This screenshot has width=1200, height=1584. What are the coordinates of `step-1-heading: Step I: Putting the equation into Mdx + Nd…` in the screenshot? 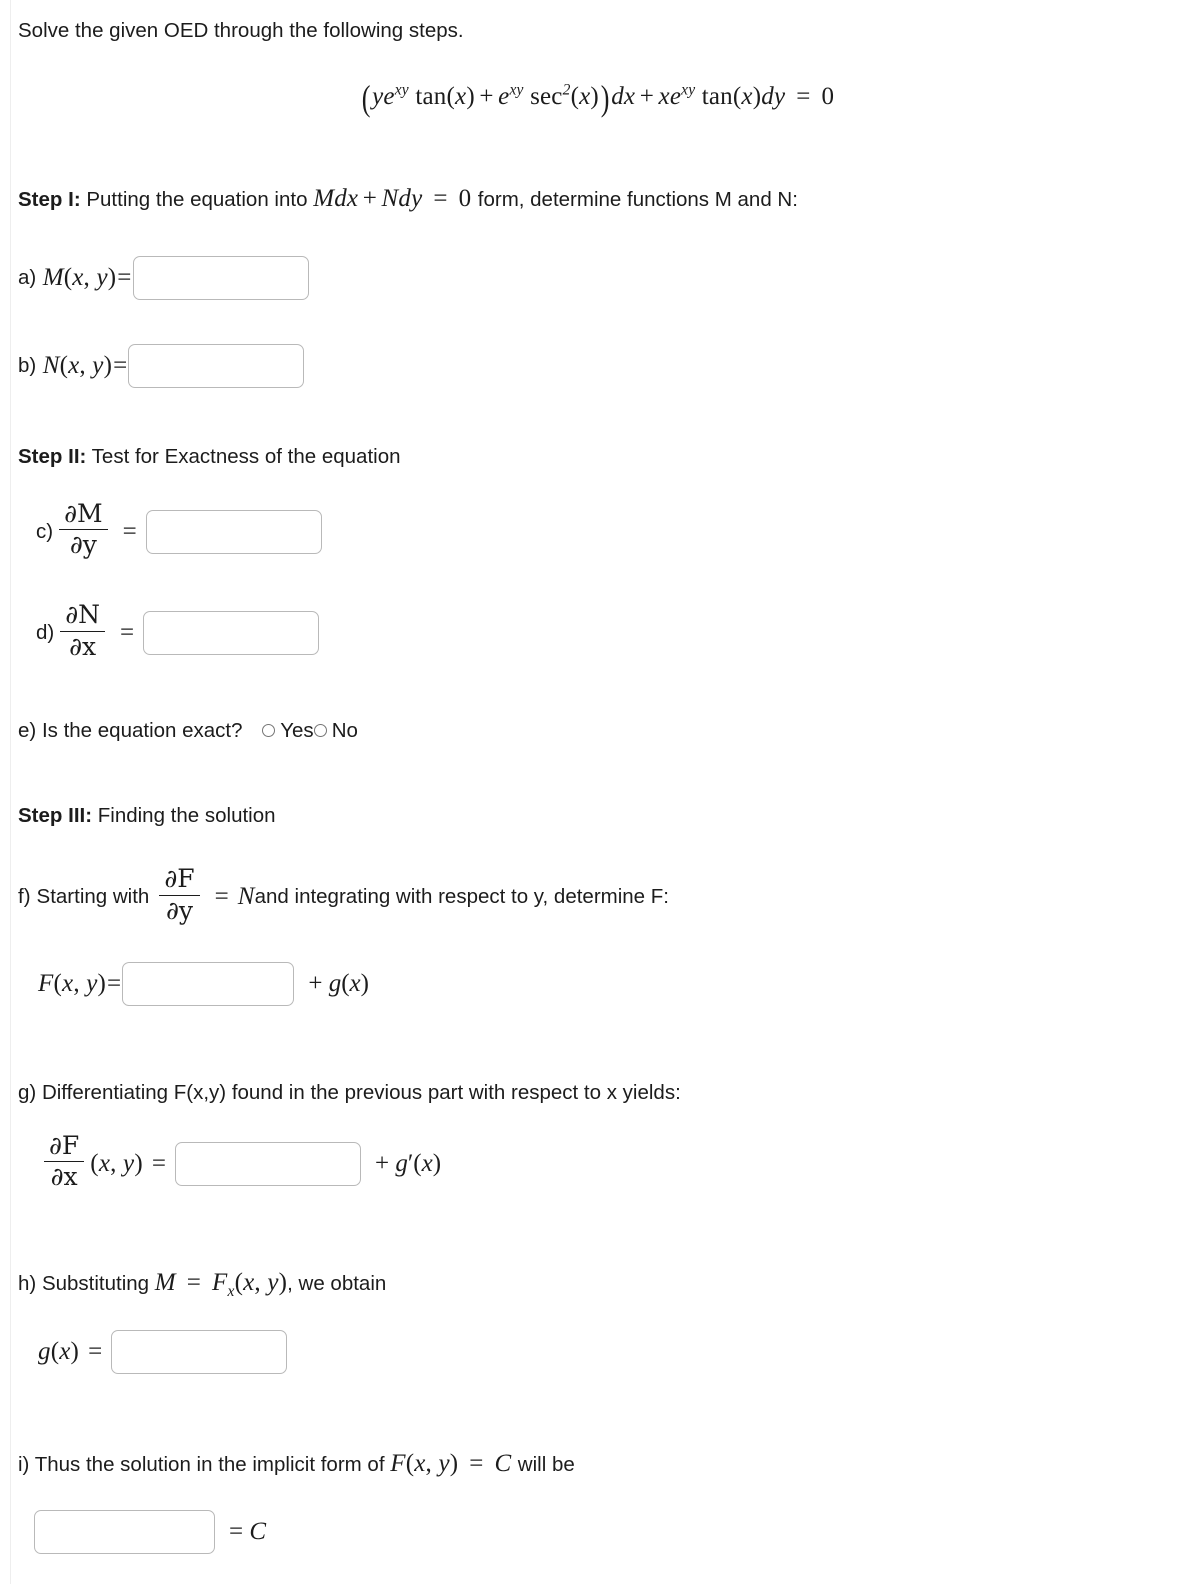 It's located at (597, 199).